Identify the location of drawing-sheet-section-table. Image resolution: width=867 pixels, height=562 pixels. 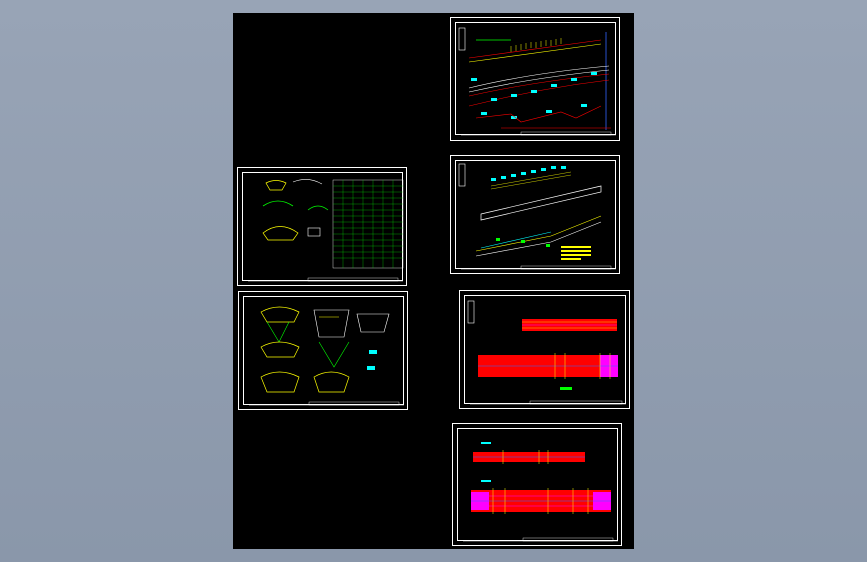
(322, 226).